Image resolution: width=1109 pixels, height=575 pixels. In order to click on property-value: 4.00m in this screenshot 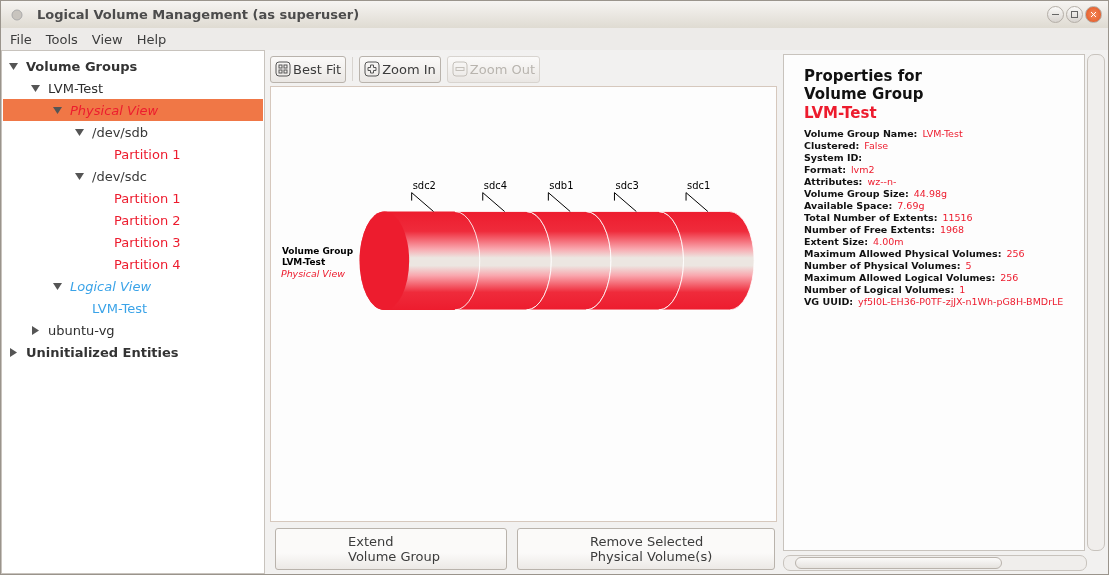, I will do `click(888, 241)`.